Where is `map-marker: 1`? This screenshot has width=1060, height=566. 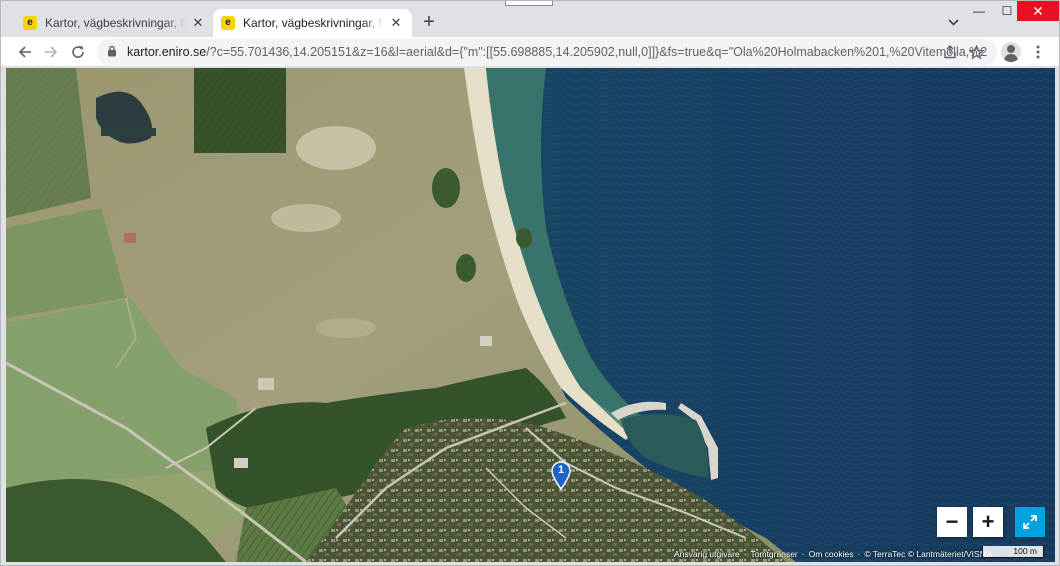
map-marker: 1 is located at coordinates (561, 475).